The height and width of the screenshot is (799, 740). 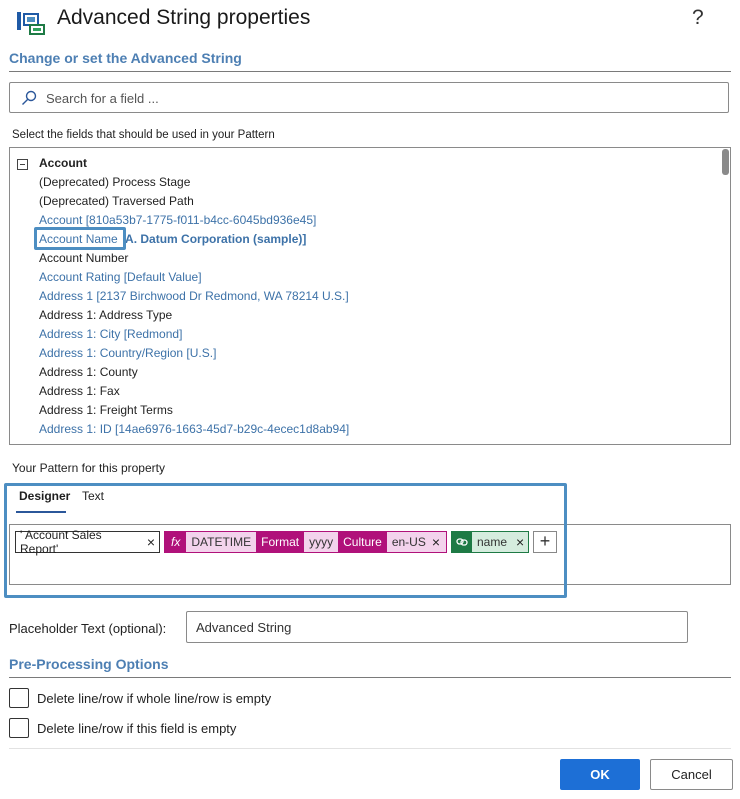 I want to click on help-icon: ?, so click(x=698, y=18).